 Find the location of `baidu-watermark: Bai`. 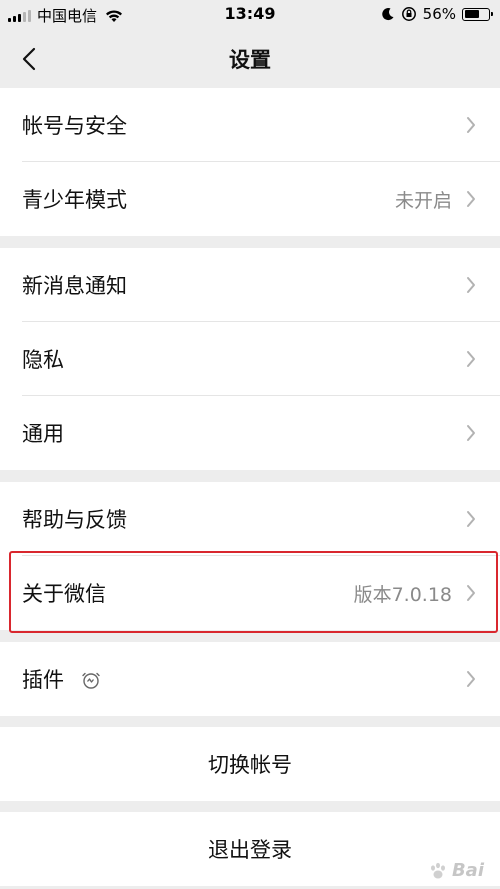

baidu-watermark: Bai is located at coordinates (456, 870).